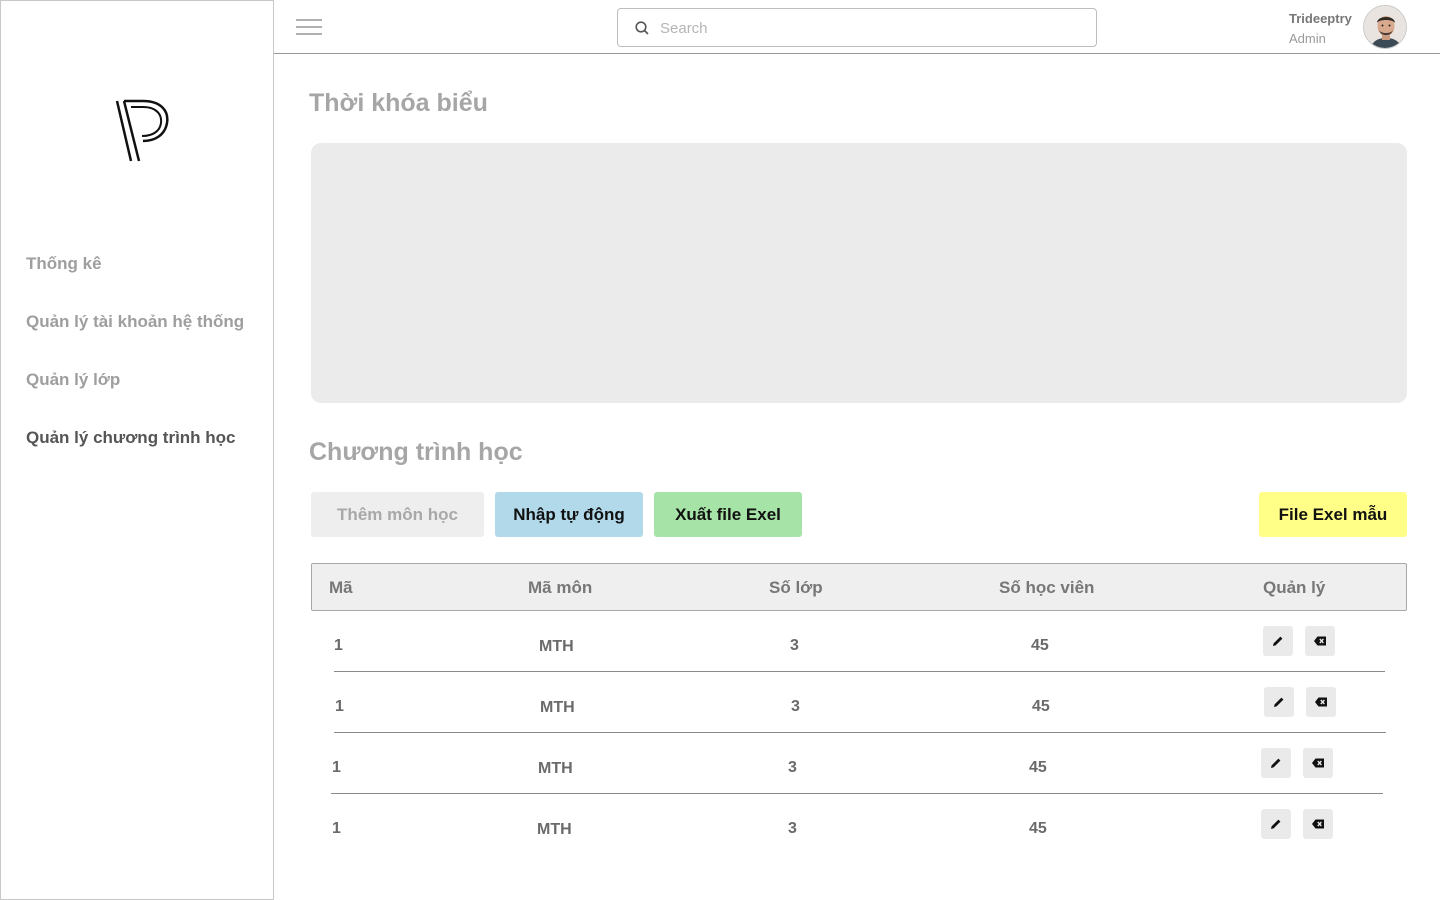 Image resolution: width=1440 pixels, height=900 pixels. Describe the element at coordinates (309, 27) in the screenshot. I see `hamburger-icon` at that location.